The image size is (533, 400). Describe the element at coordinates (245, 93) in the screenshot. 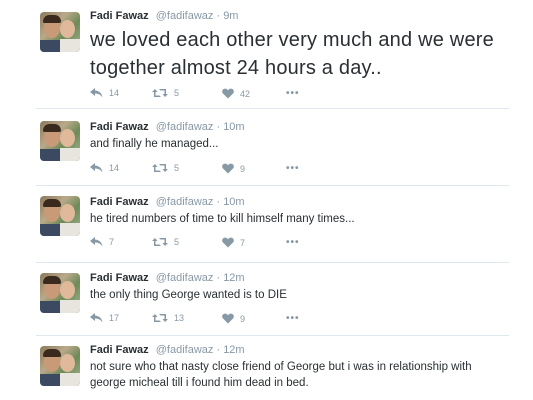

I see `like-count: 42` at that location.